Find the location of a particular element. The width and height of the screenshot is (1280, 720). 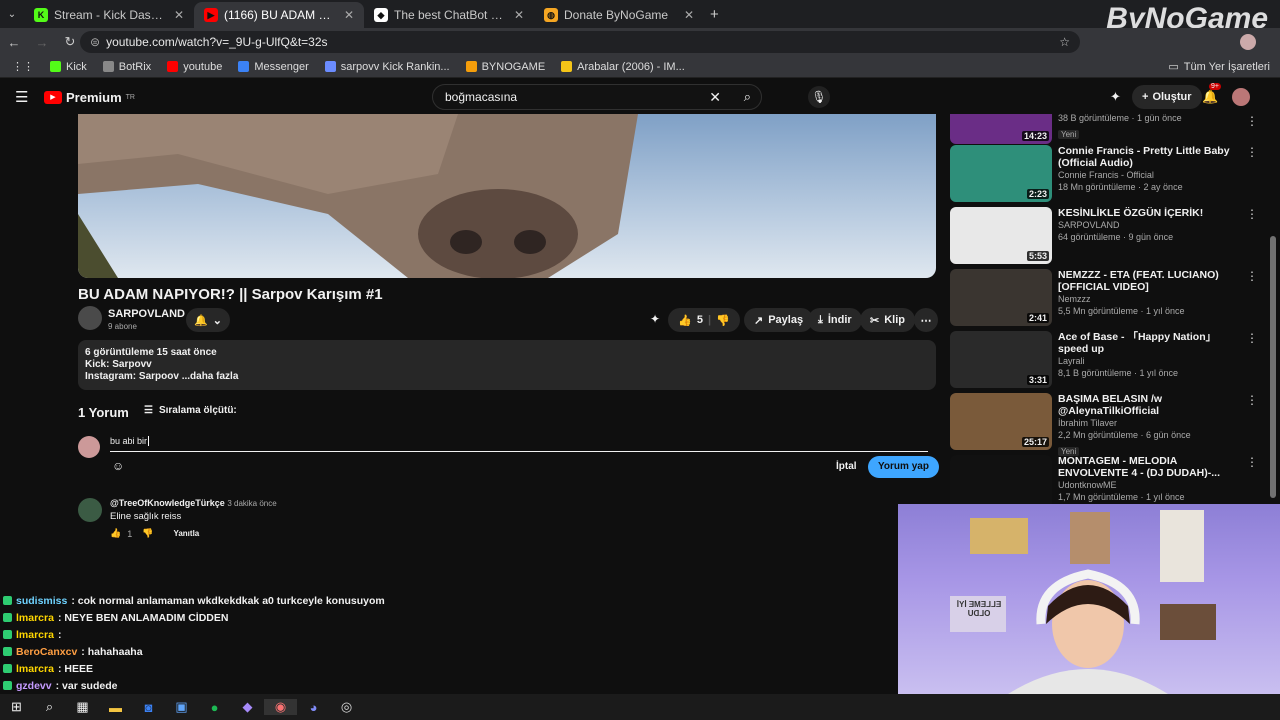

emoji-icon: ☺ is located at coordinates (118, 466).